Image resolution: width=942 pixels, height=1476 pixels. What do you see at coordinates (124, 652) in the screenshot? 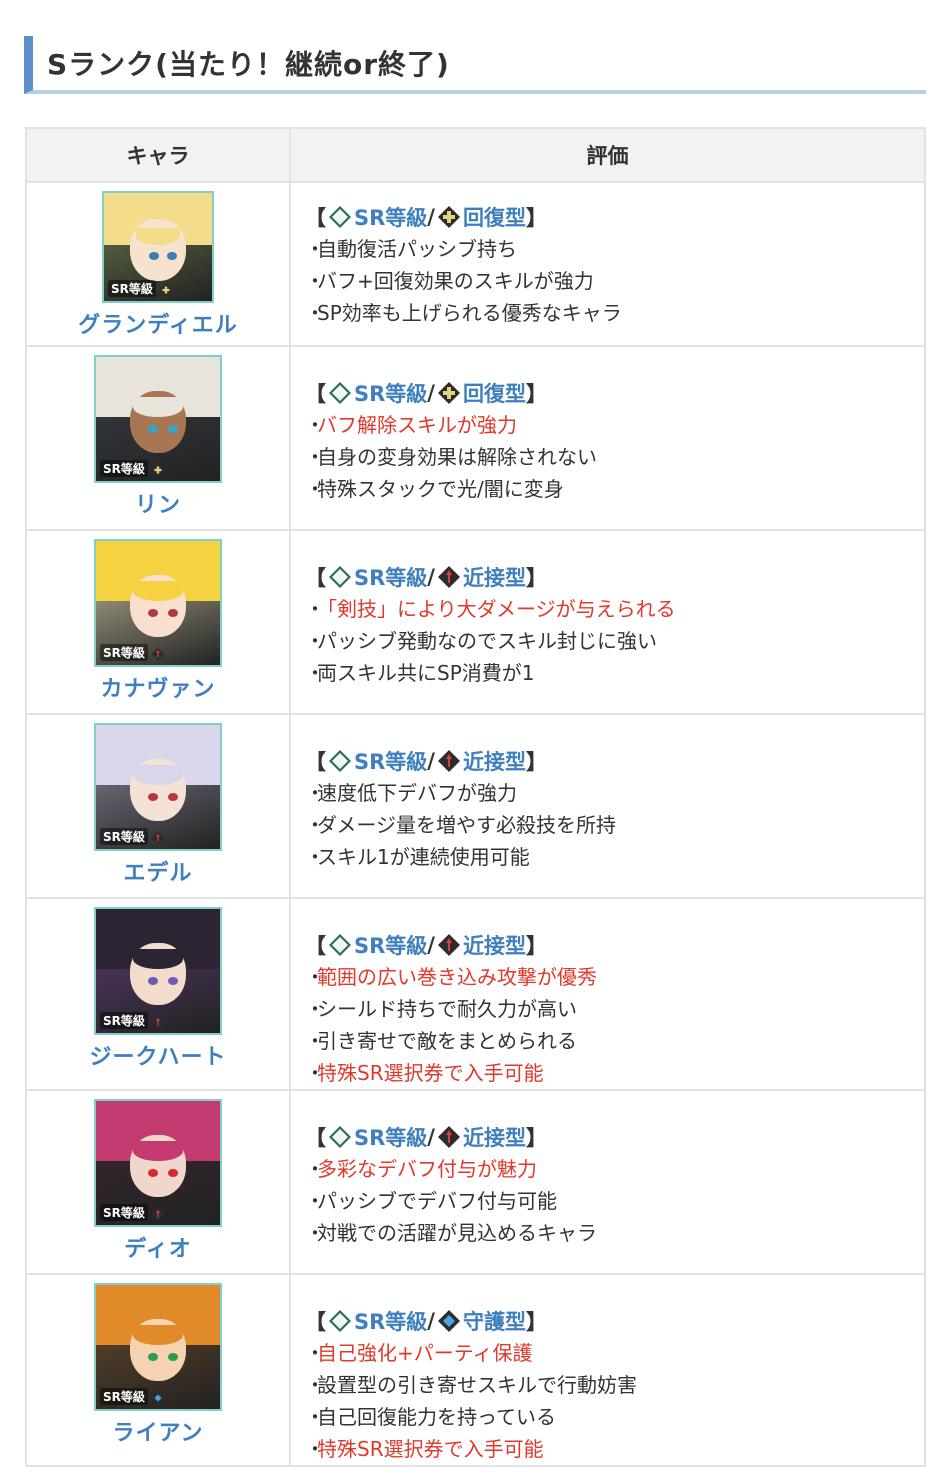
I see `sr-rarity-badge: SR等級` at bounding box center [124, 652].